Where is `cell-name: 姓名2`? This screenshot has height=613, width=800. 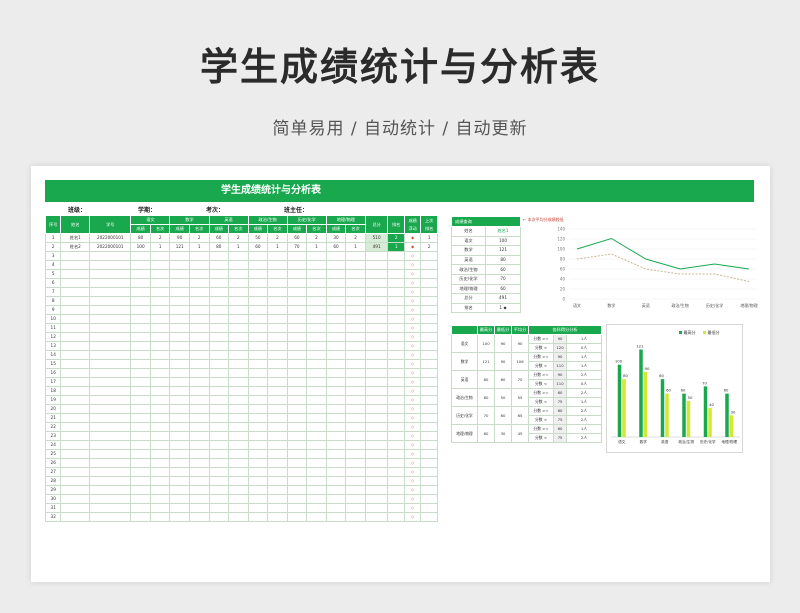 cell-name: 姓名2 is located at coordinates (75, 247).